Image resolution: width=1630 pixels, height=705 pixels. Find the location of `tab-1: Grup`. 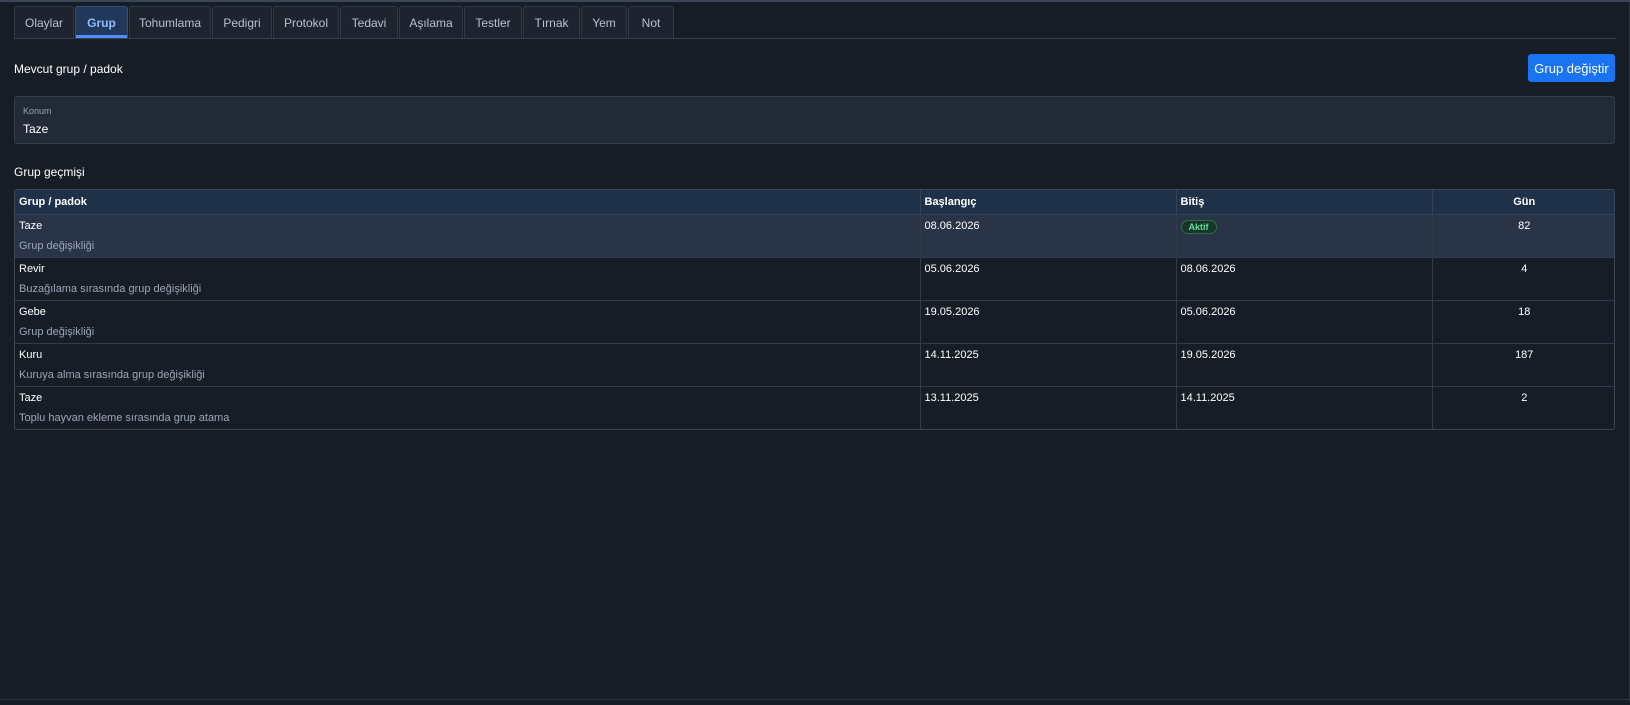

tab-1: Grup is located at coordinates (101, 22).